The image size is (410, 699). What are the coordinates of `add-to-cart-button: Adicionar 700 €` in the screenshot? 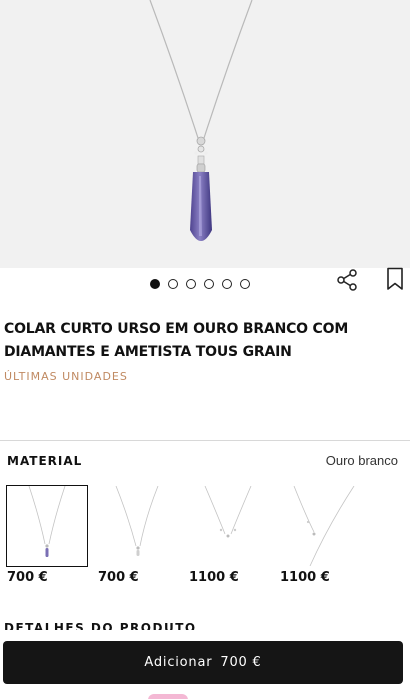 It's located at (203, 662).